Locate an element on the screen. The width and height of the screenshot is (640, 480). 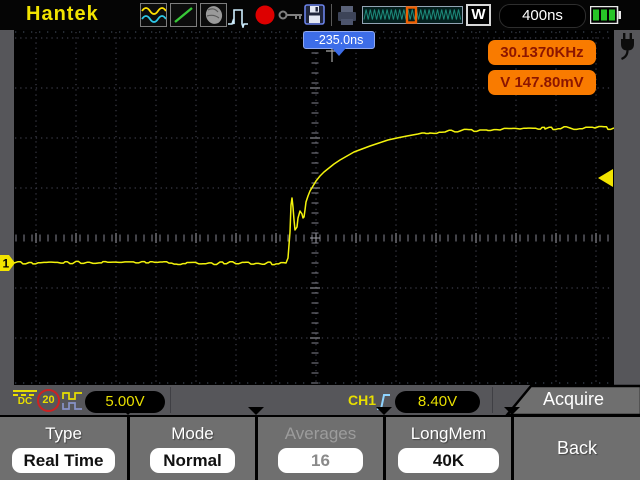
screen-right-frame is located at coordinates (627, 207).